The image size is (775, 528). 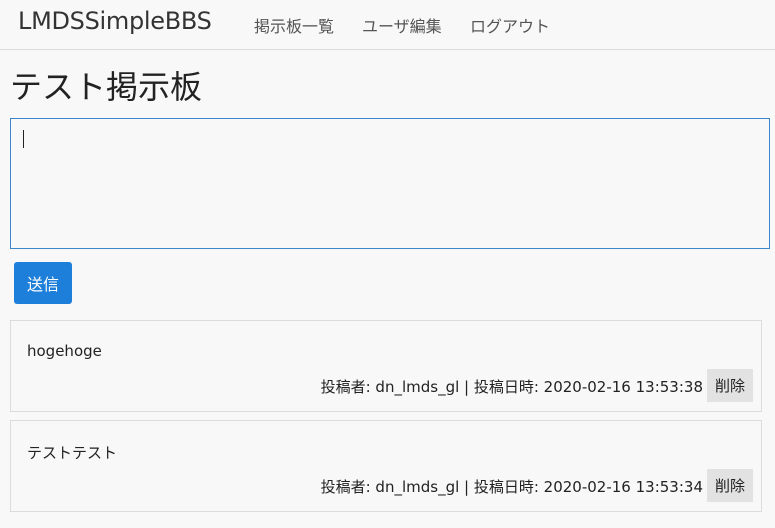 What do you see at coordinates (23, 139) in the screenshot?
I see `text-caret` at bounding box center [23, 139].